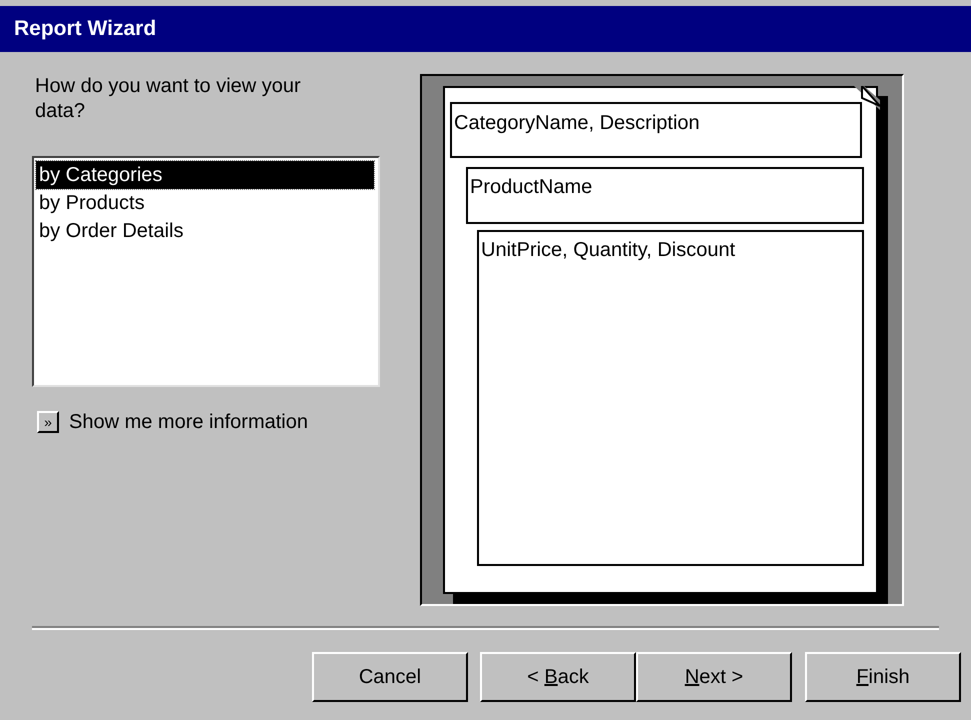  What do you see at coordinates (206, 271) in the screenshot?
I see `view-list: by Categories by Products by Order Details` at bounding box center [206, 271].